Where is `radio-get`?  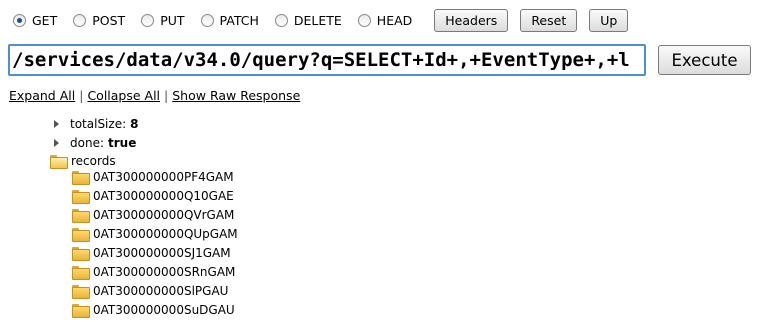 radio-get is located at coordinates (19, 20).